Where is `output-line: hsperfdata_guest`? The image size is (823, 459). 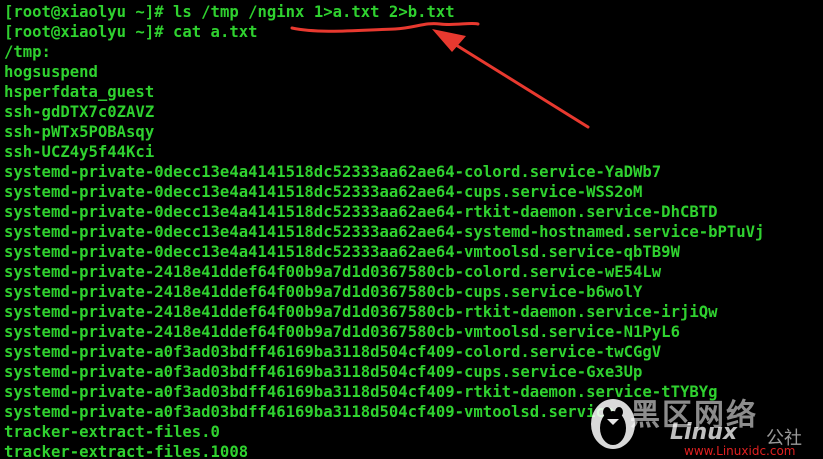
output-line: hsperfdata_guest is located at coordinates (79, 92).